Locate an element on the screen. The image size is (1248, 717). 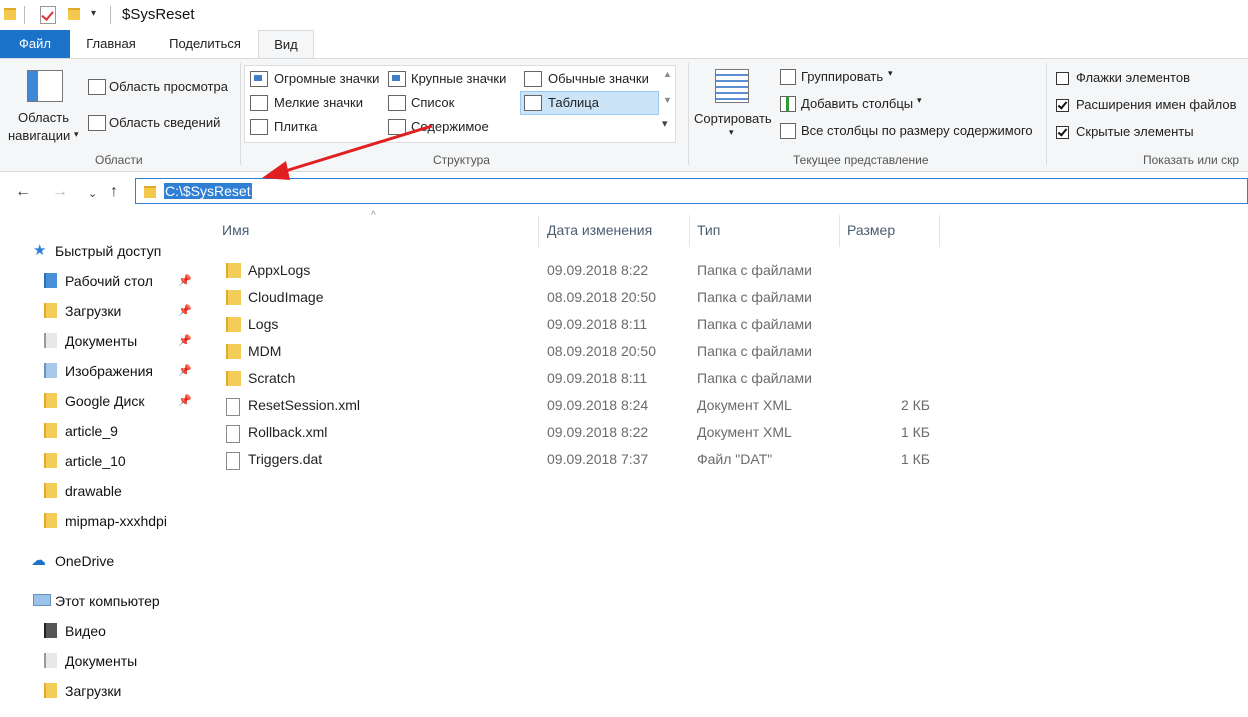
annotation-arrow is located at coordinates (347, 152).